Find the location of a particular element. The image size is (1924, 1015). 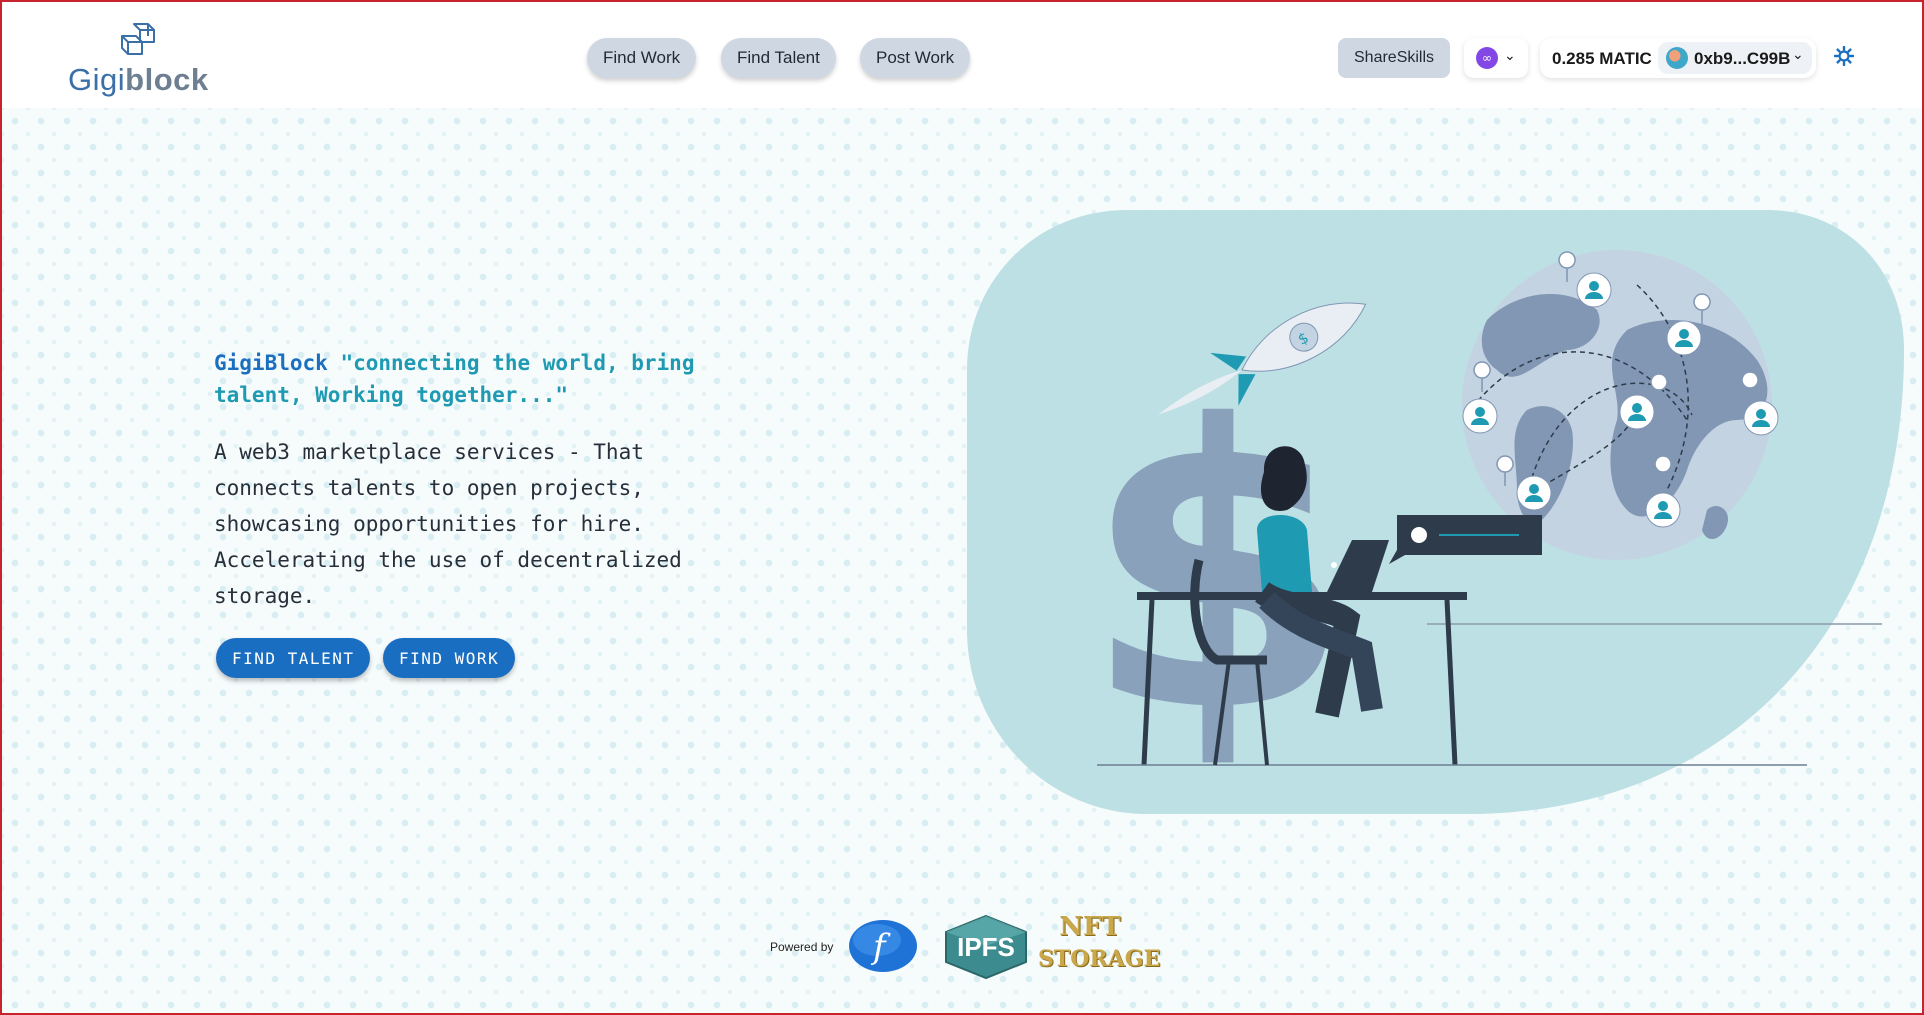

find-work-button: FIND WORK is located at coordinates (449, 658).